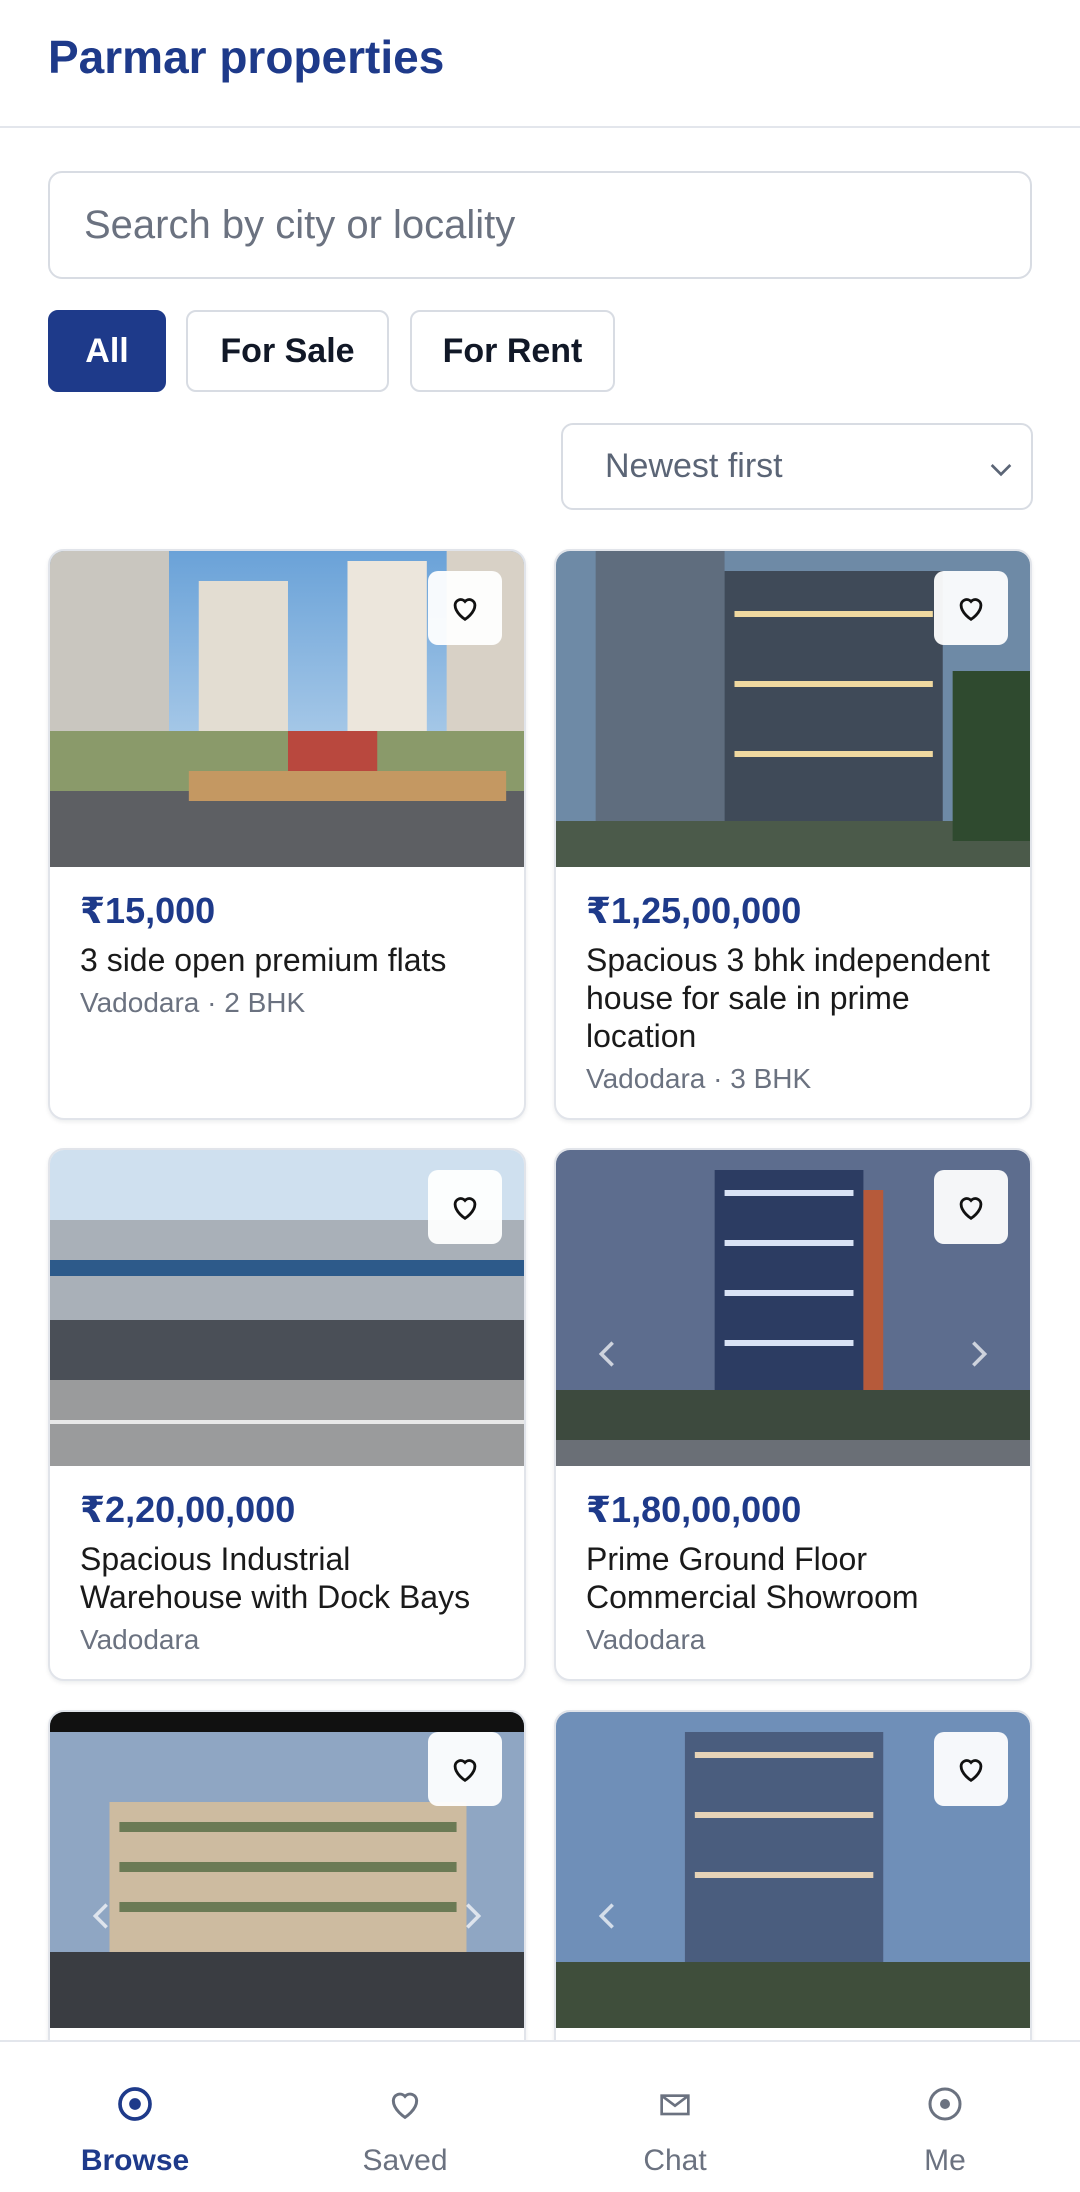  Describe the element at coordinates (675, 2160) in the screenshot. I see `nav-label-chat: Chat` at that location.